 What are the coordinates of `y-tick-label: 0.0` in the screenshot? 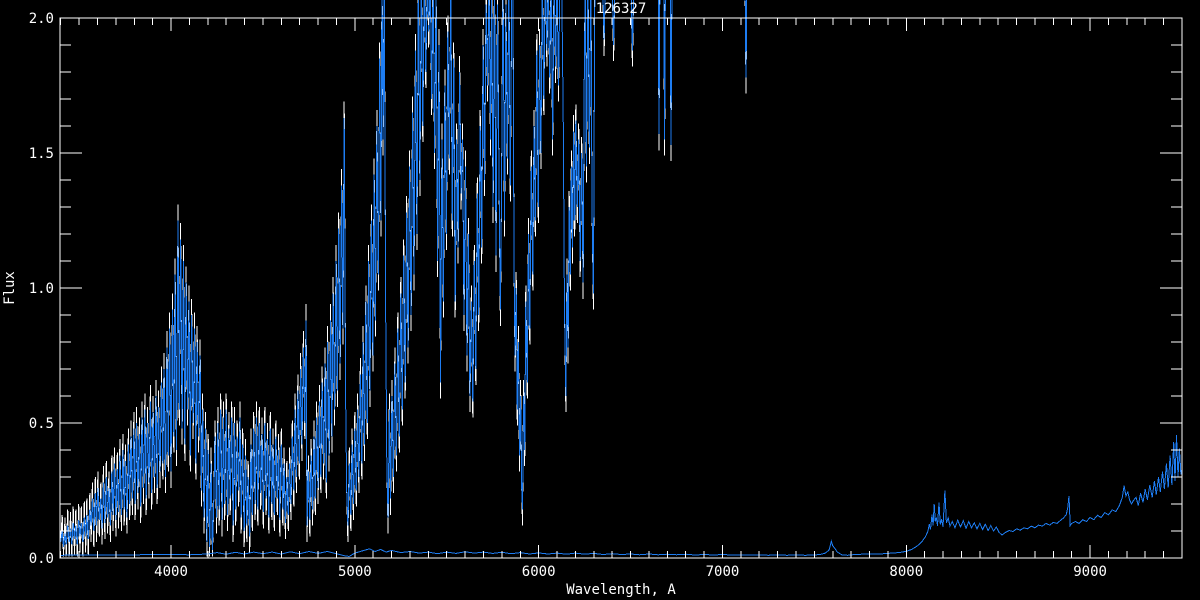 It's located at (41, 559).